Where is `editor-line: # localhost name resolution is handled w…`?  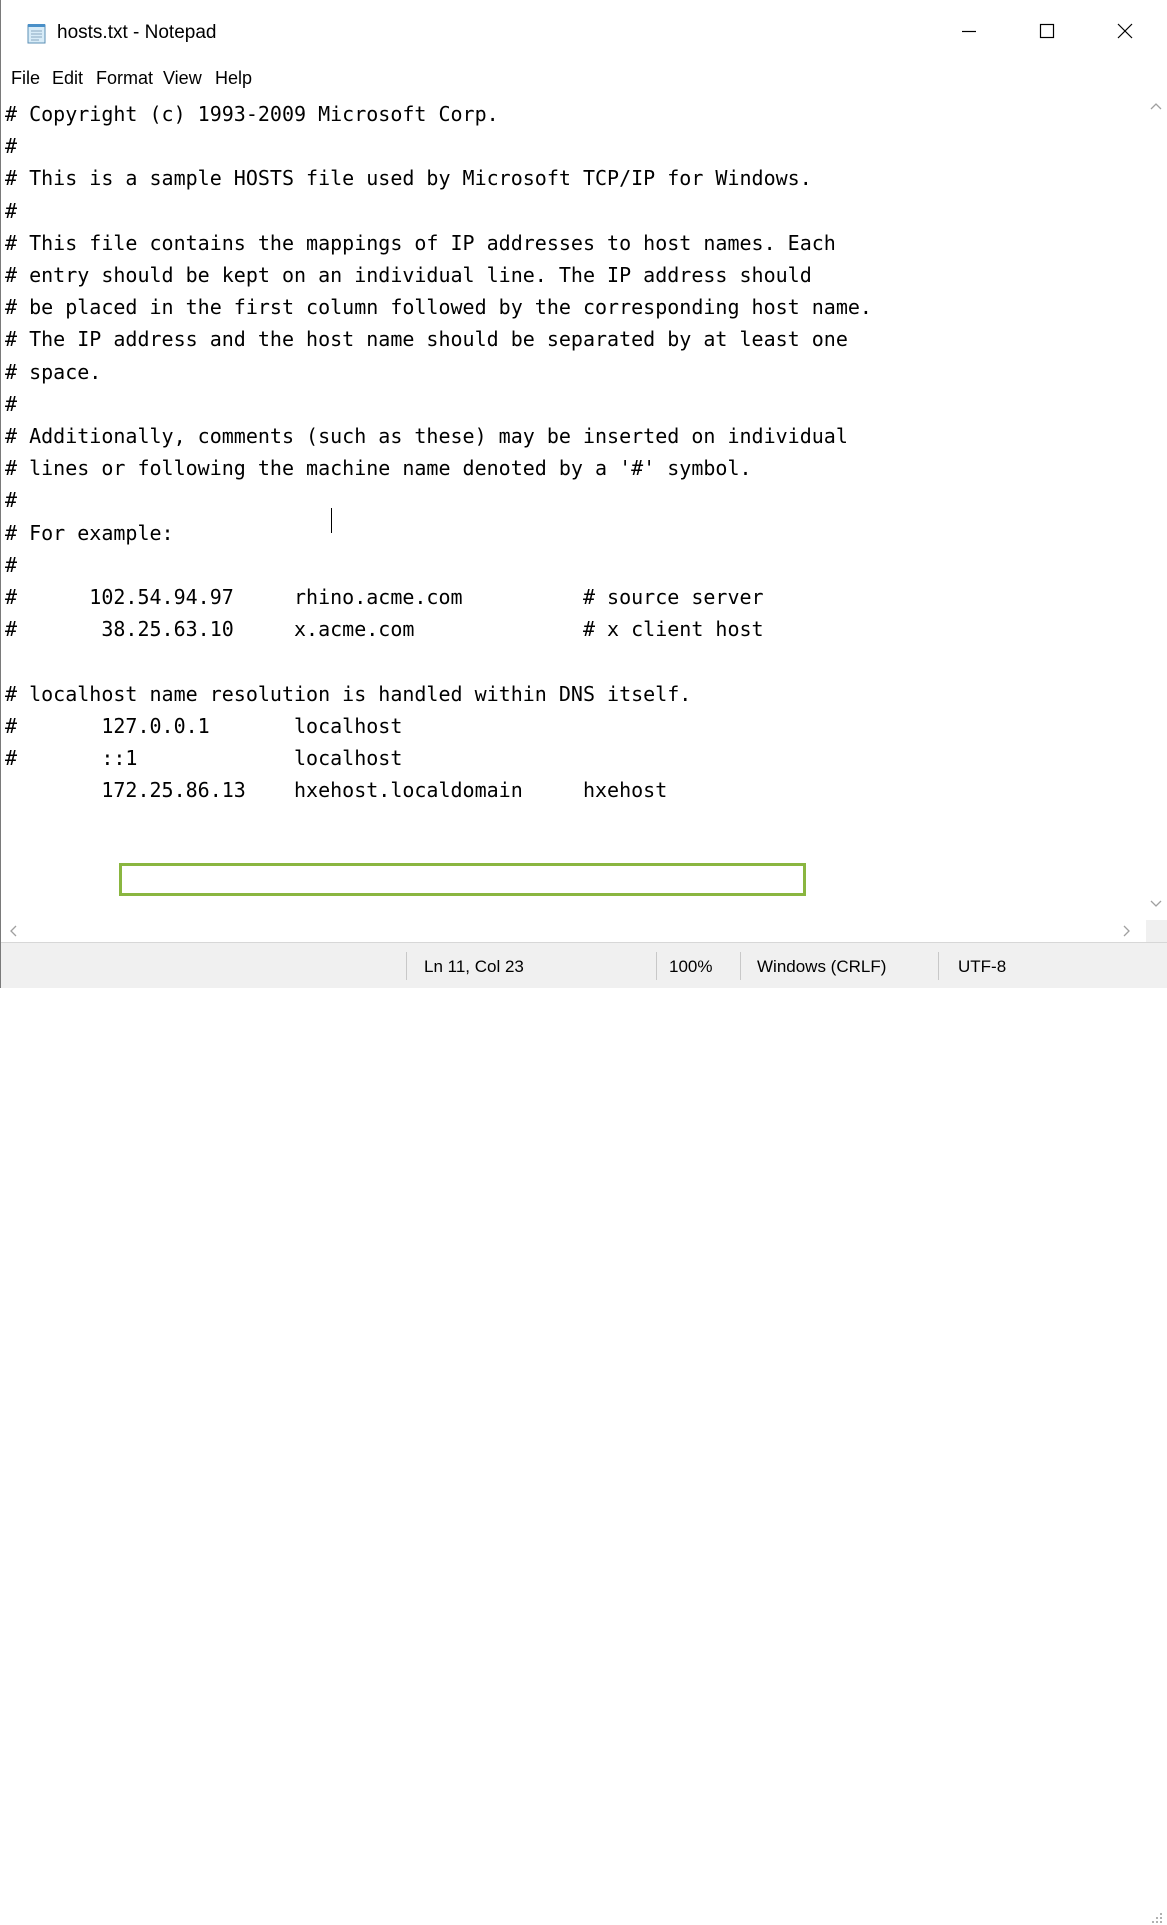 editor-line: # localhost name resolution is handled w… is located at coordinates (348, 693).